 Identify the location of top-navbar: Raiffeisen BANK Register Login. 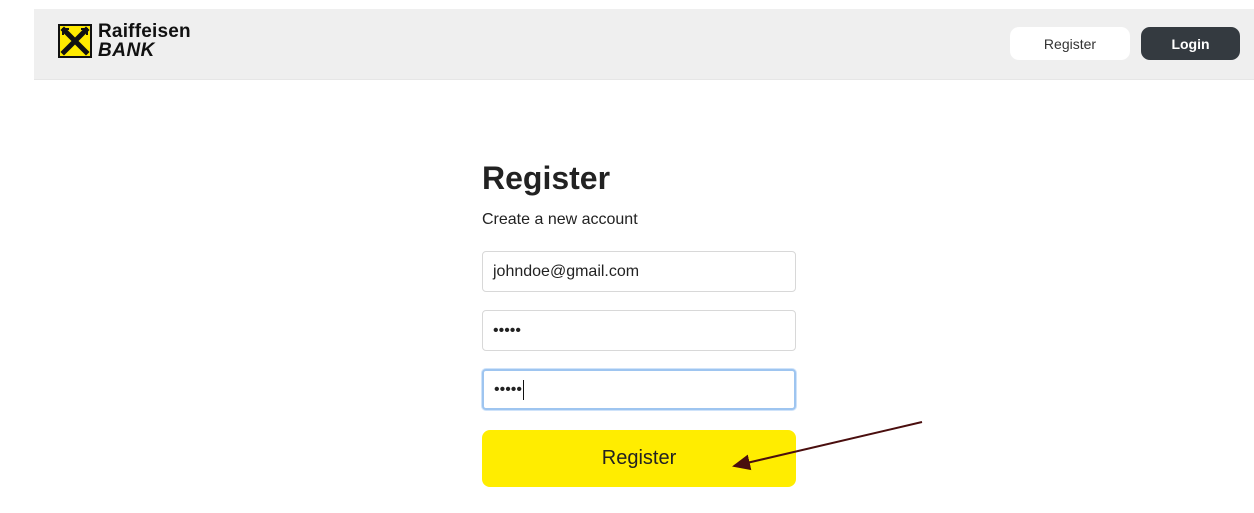
(644, 44).